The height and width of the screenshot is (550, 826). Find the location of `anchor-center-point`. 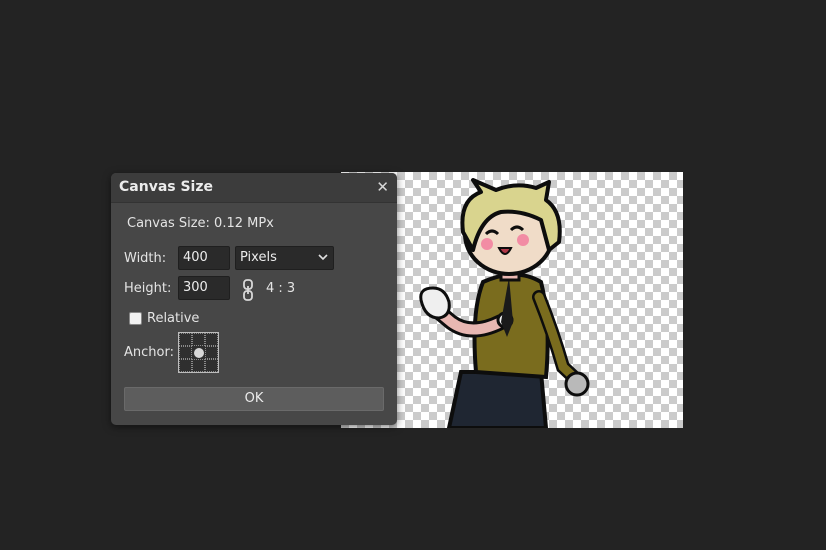

anchor-center-point is located at coordinates (199, 353).